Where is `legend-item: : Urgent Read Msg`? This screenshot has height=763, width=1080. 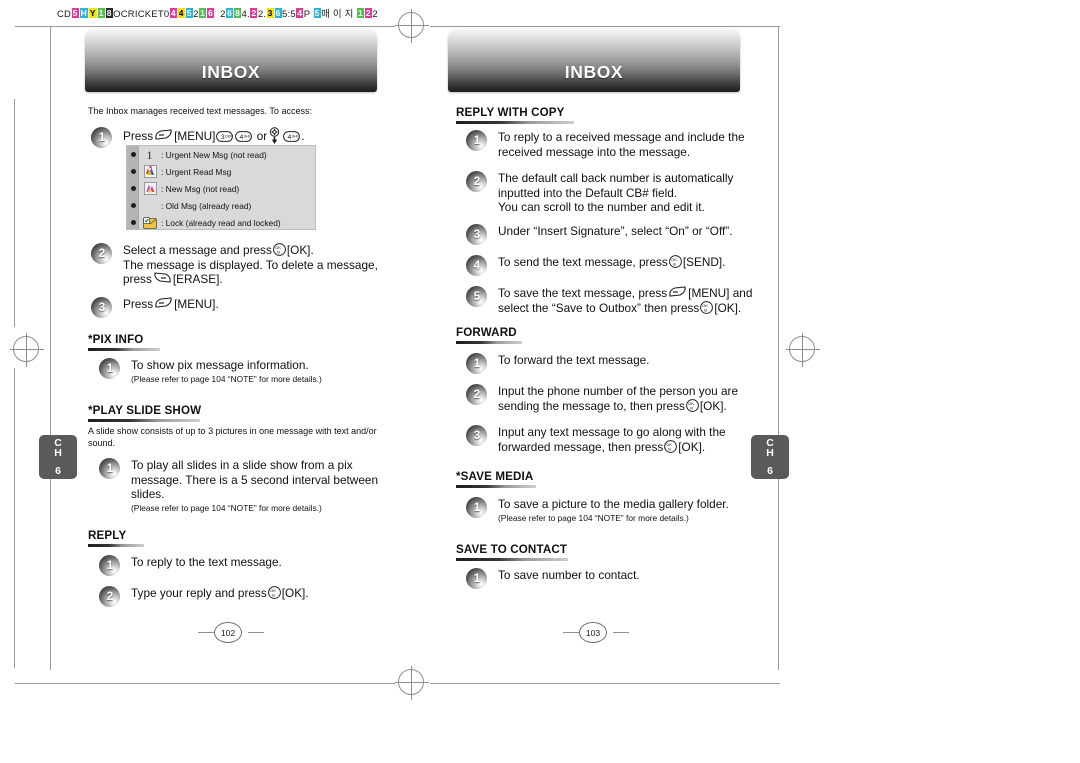
legend-item: : Urgent Read Msg is located at coordinates (227, 171).